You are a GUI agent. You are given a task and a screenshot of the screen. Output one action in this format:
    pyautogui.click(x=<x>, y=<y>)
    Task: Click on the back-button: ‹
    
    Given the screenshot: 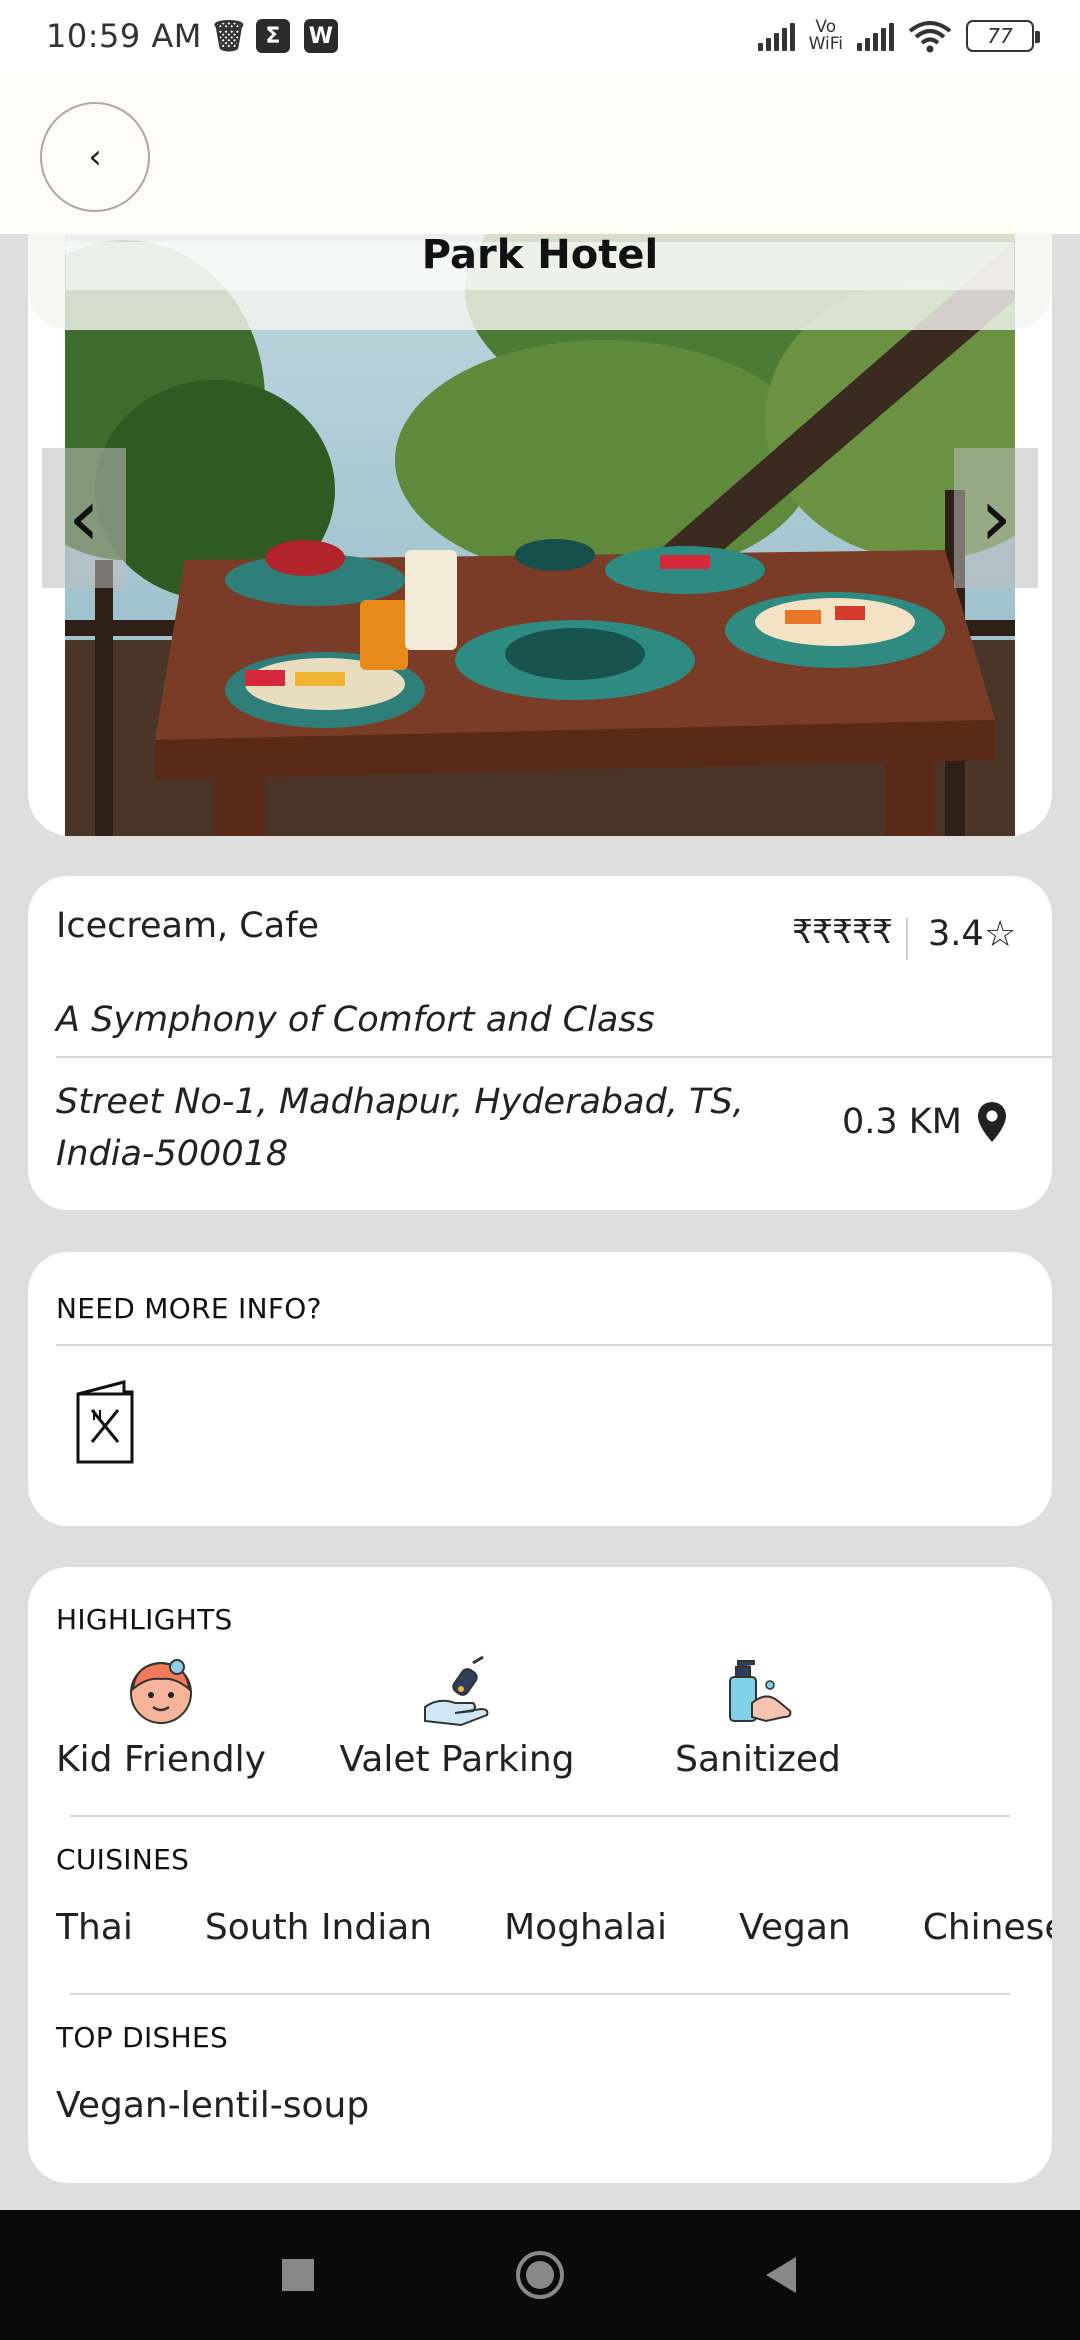 What is the action you would take?
    pyautogui.click(x=95, y=157)
    